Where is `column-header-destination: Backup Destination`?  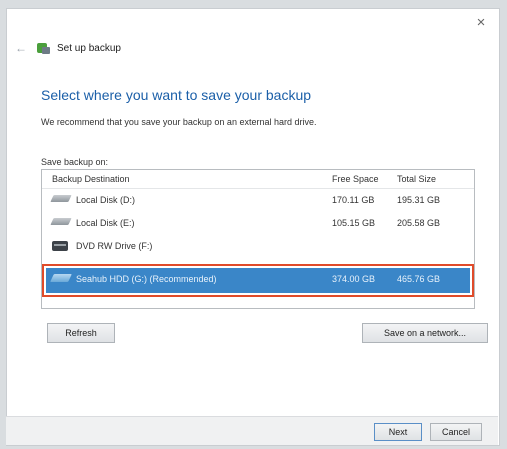 column-header-destination: Backup Destination is located at coordinates (91, 179).